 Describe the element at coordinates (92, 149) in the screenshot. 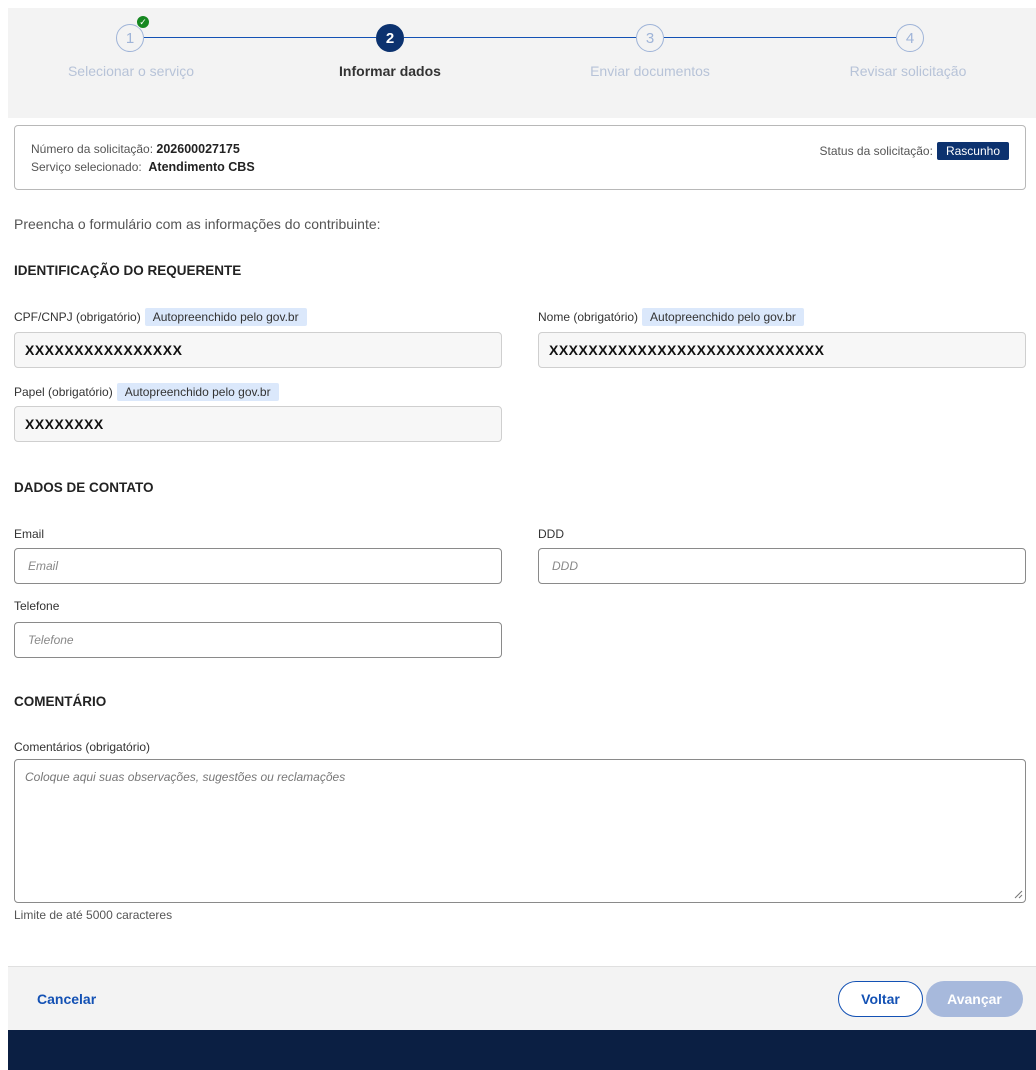

I see `request-number-label: Número da solicitação:` at that location.